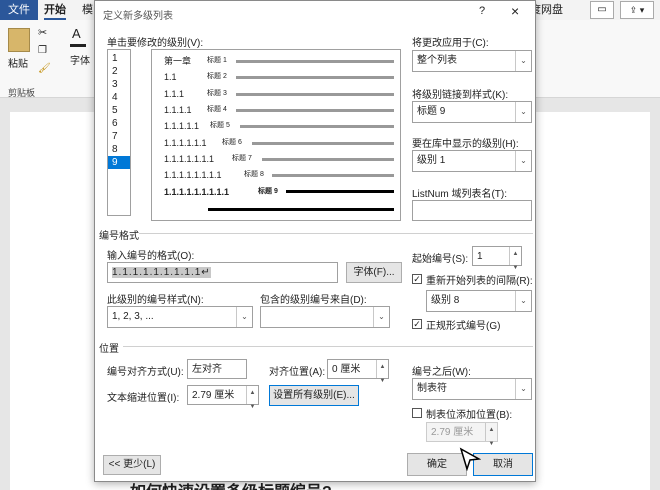 The image size is (660, 490). I want to click on align-select: 左对齐, so click(217, 369).